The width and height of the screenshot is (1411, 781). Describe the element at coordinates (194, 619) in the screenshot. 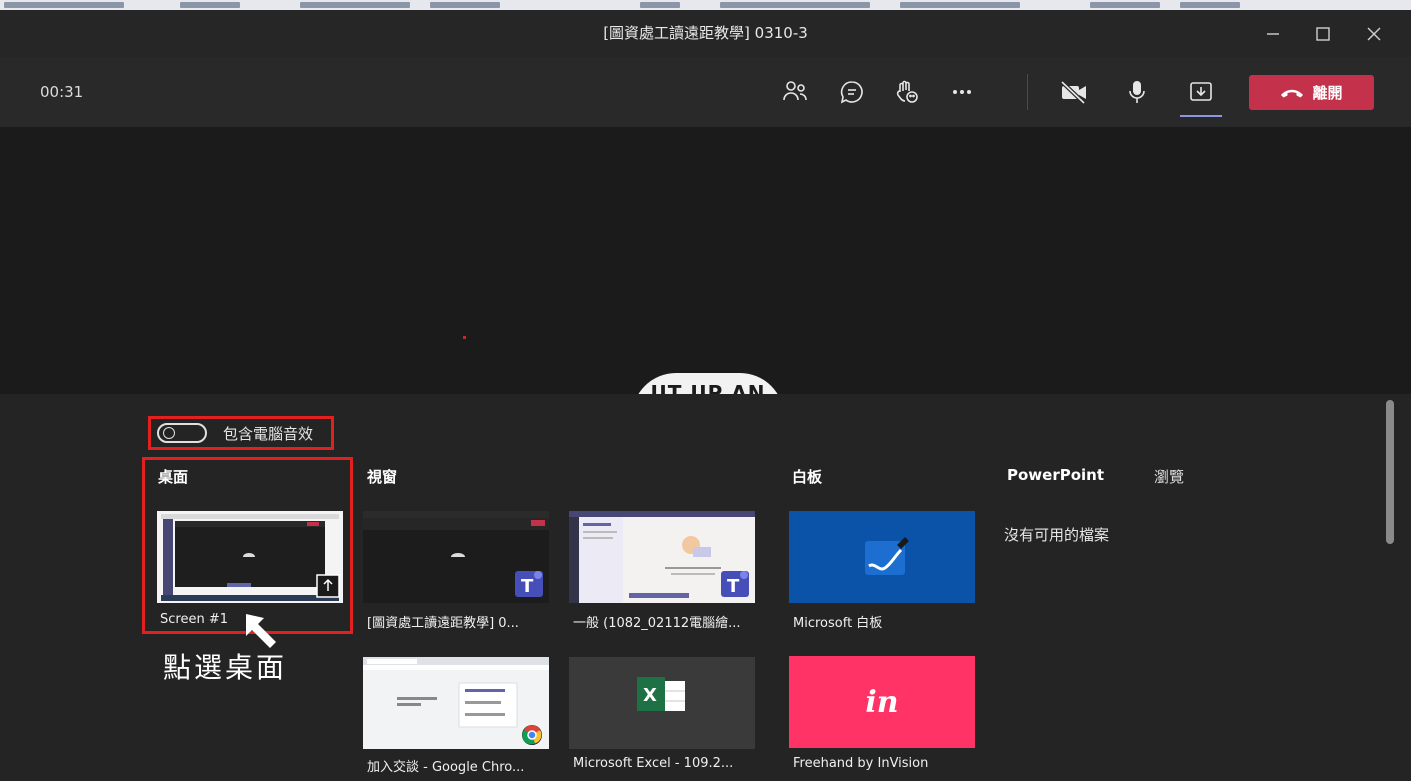

I see `screen-1-caption: Screen #1` at that location.